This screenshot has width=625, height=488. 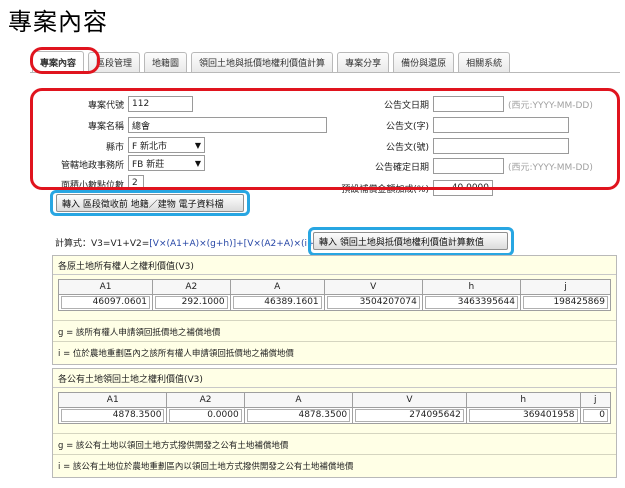 I want to click on value-a-cell: 46389.1601, so click(x=277, y=302).